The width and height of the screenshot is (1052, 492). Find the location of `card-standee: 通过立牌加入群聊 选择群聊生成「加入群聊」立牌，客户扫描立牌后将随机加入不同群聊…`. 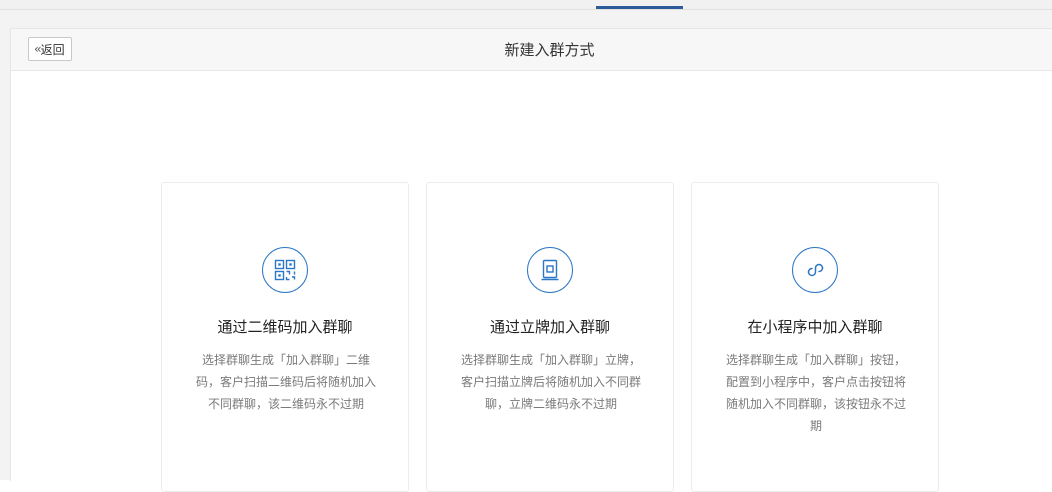

card-standee: 通过立牌加入群聊 选择群聊生成「加入群聊」立牌，客户扫描立牌后将随机加入不同群聊… is located at coordinates (550, 337).